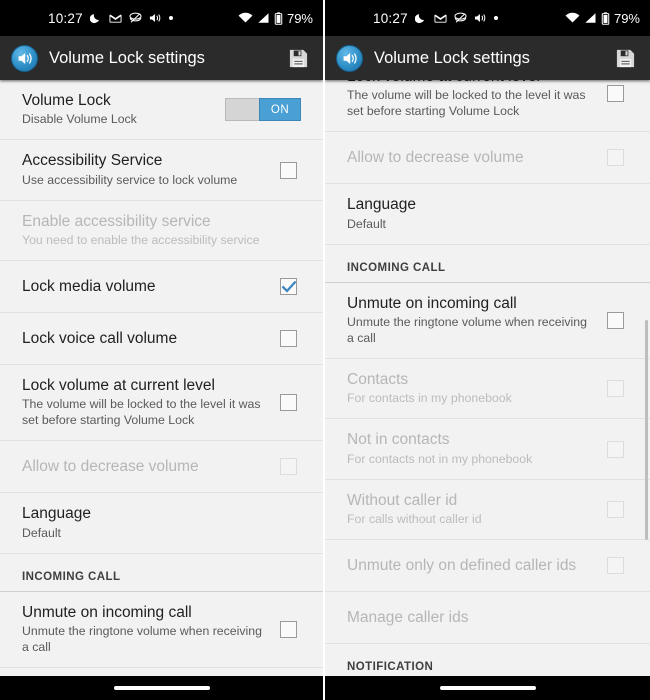  Describe the element at coordinates (92, 161) in the screenshot. I see `setting-title: Accessibility Service` at that location.